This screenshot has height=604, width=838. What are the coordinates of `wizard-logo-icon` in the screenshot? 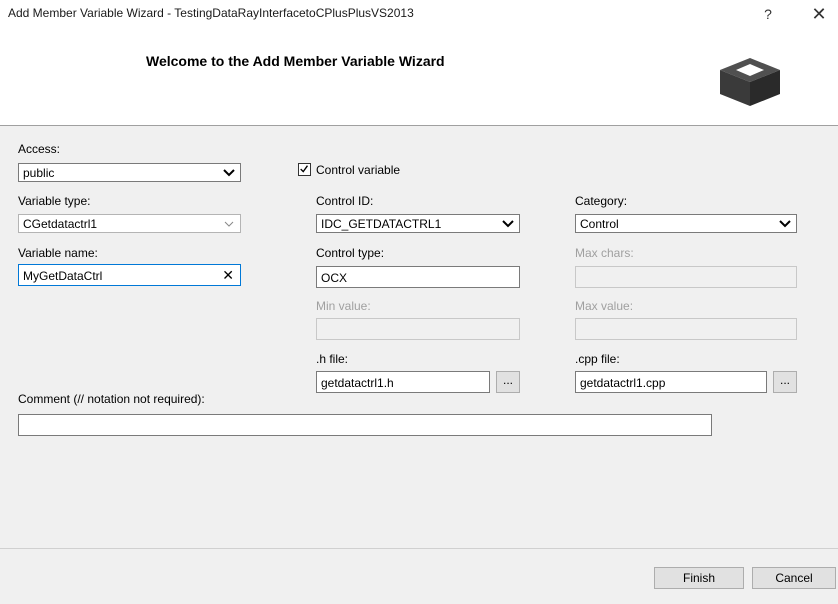 It's located at (750, 82).